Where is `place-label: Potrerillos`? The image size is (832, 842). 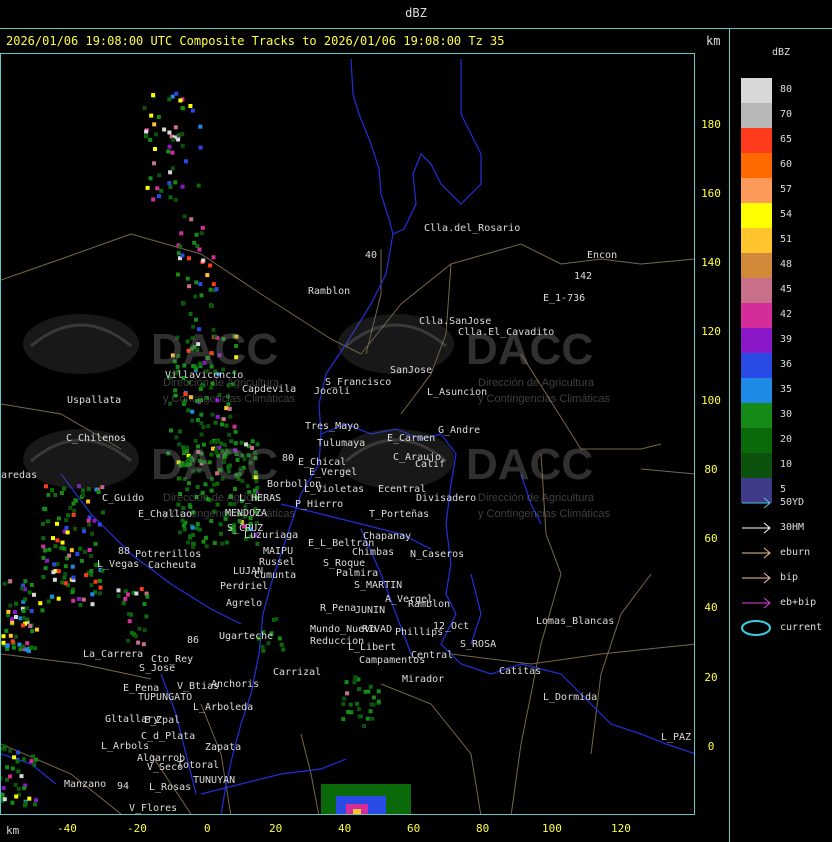 place-label: Potrerillos is located at coordinates (168, 554).